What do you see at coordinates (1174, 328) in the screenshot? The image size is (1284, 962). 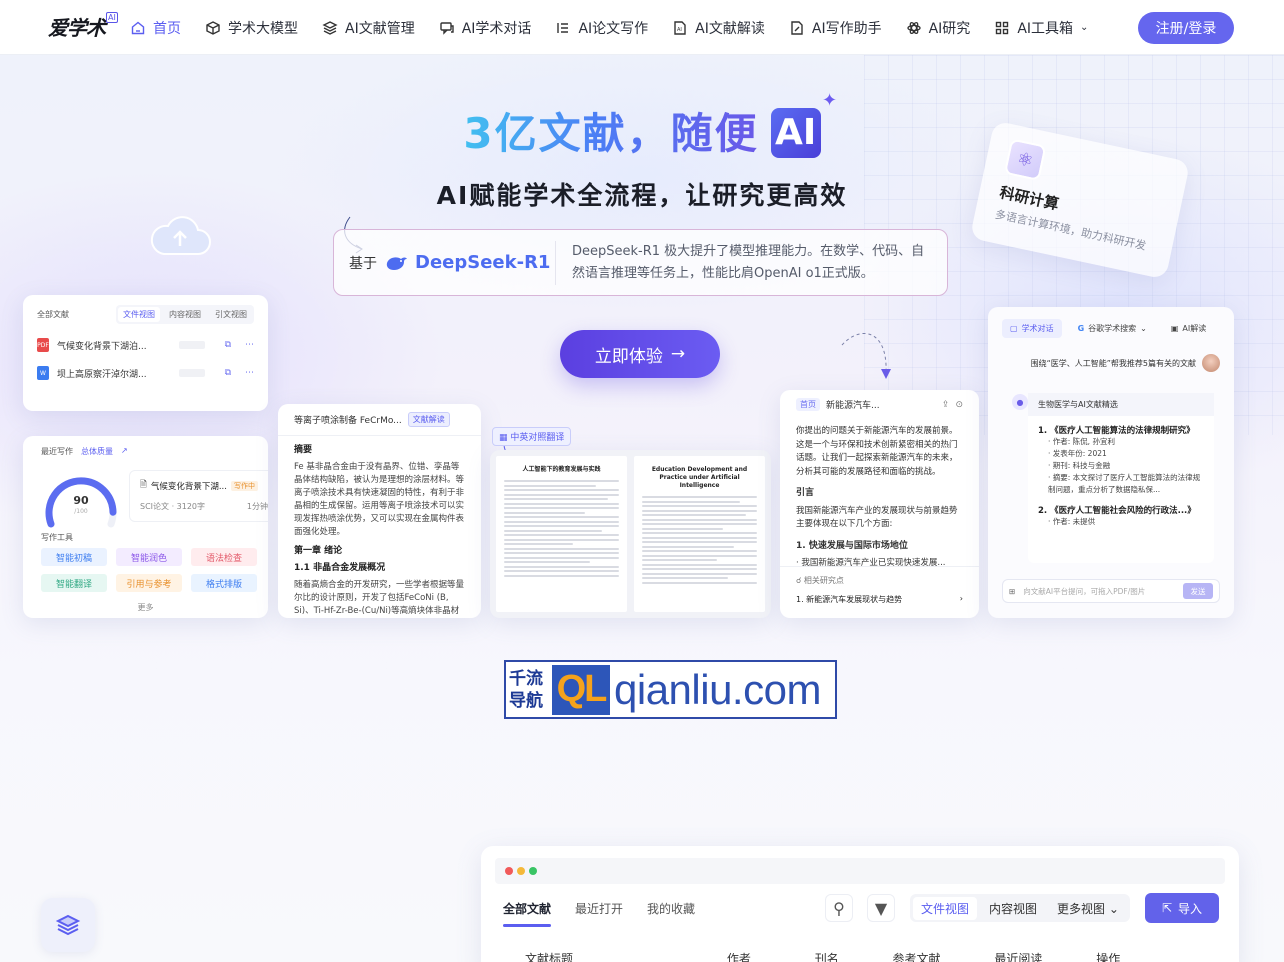 I see `ai-doc-icon: ▣` at bounding box center [1174, 328].